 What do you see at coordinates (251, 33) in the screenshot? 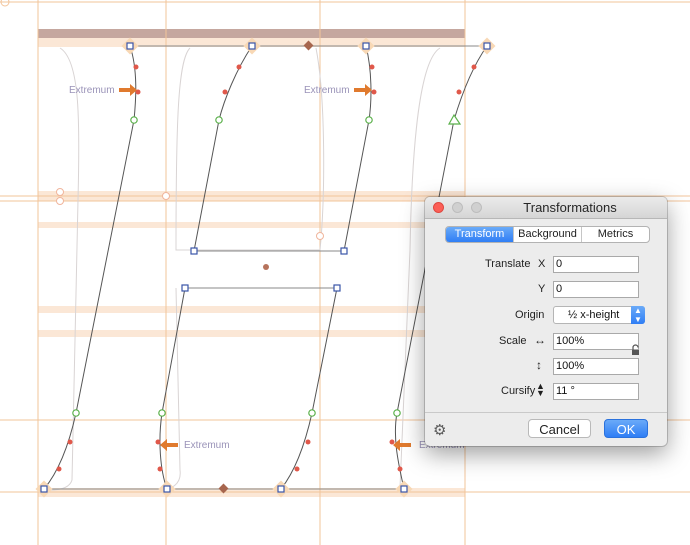
I see `cap-zone-dark` at bounding box center [251, 33].